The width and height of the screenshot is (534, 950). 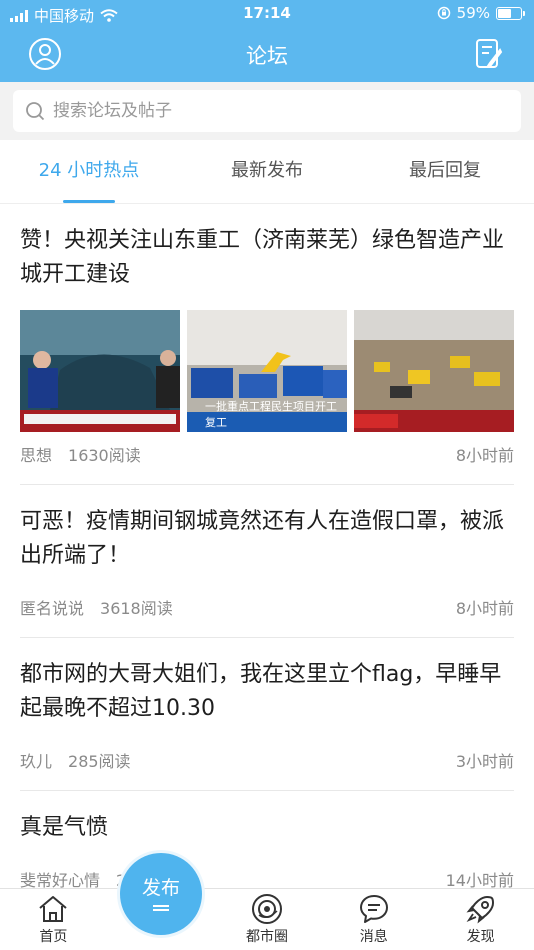 I want to click on post-time: 14小时前, so click(x=479, y=879).